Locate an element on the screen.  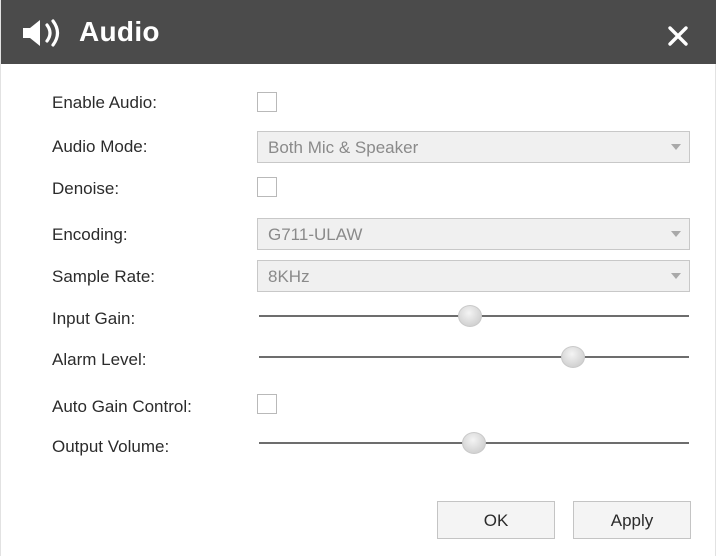
sample-rate-value: 8KHz is located at coordinates (289, 276).